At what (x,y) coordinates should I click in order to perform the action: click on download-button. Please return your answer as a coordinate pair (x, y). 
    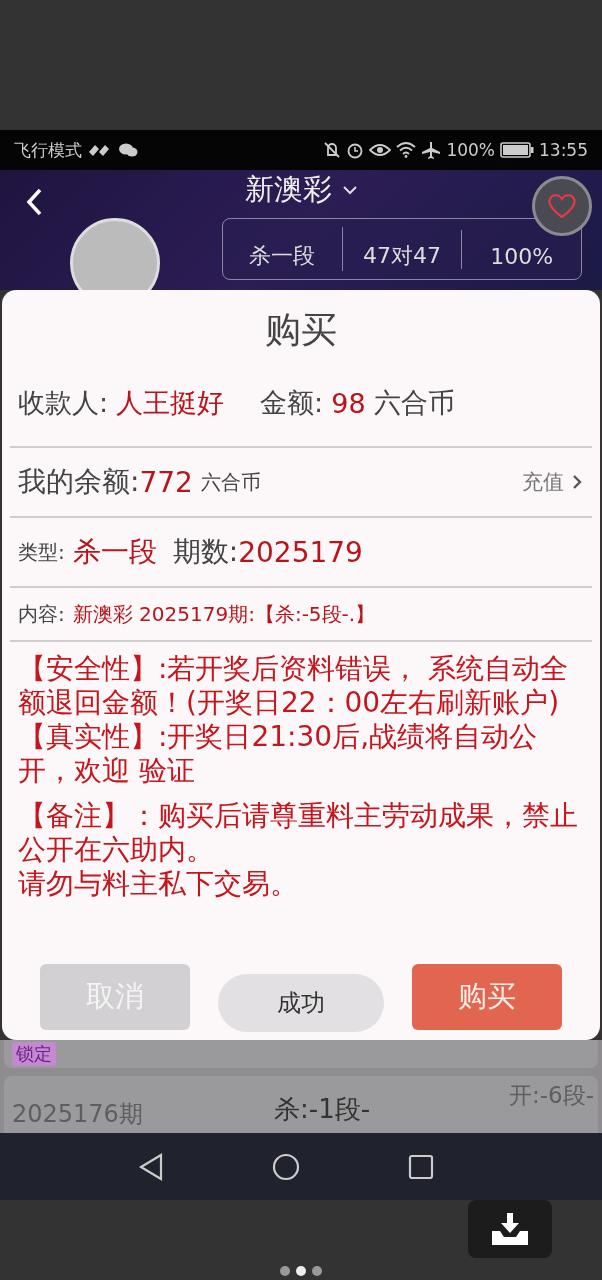
    Looking at the image, I should click on (510, 1229).